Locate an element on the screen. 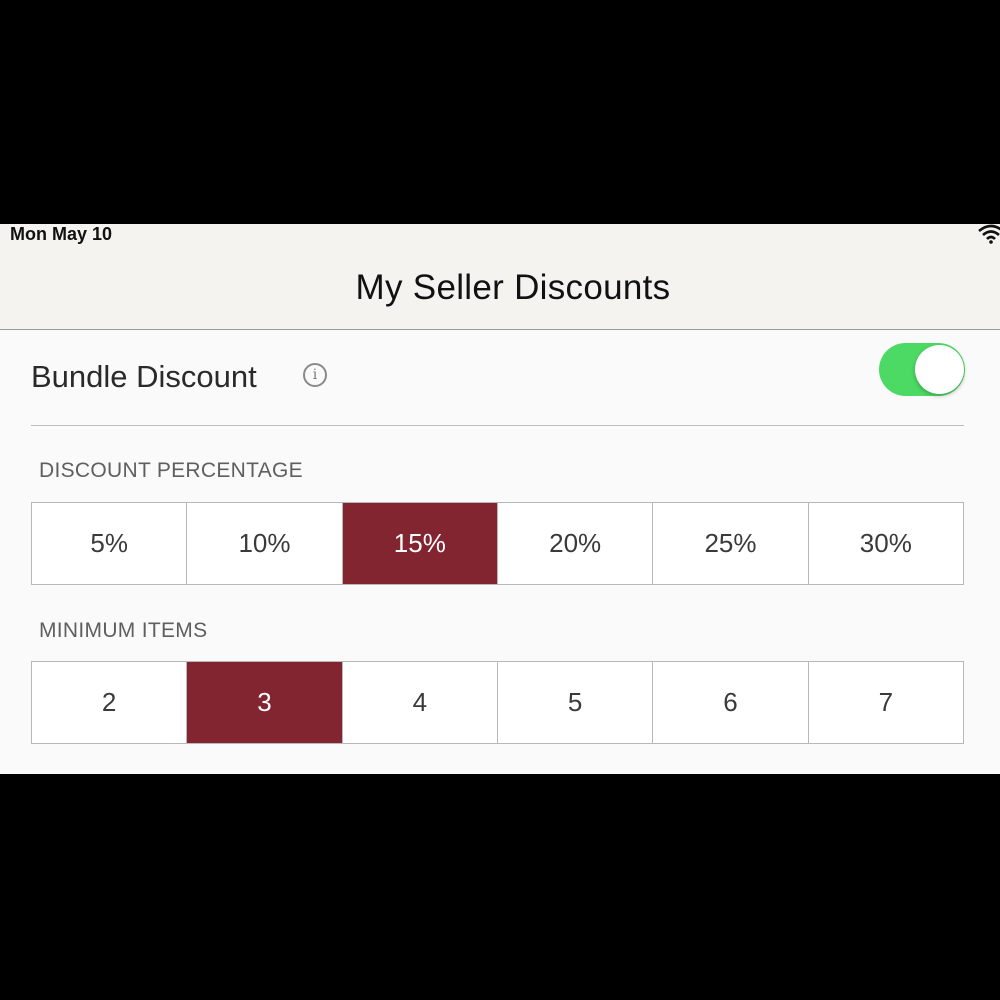  discount-option: 15% is located at coordinates (419, 543).